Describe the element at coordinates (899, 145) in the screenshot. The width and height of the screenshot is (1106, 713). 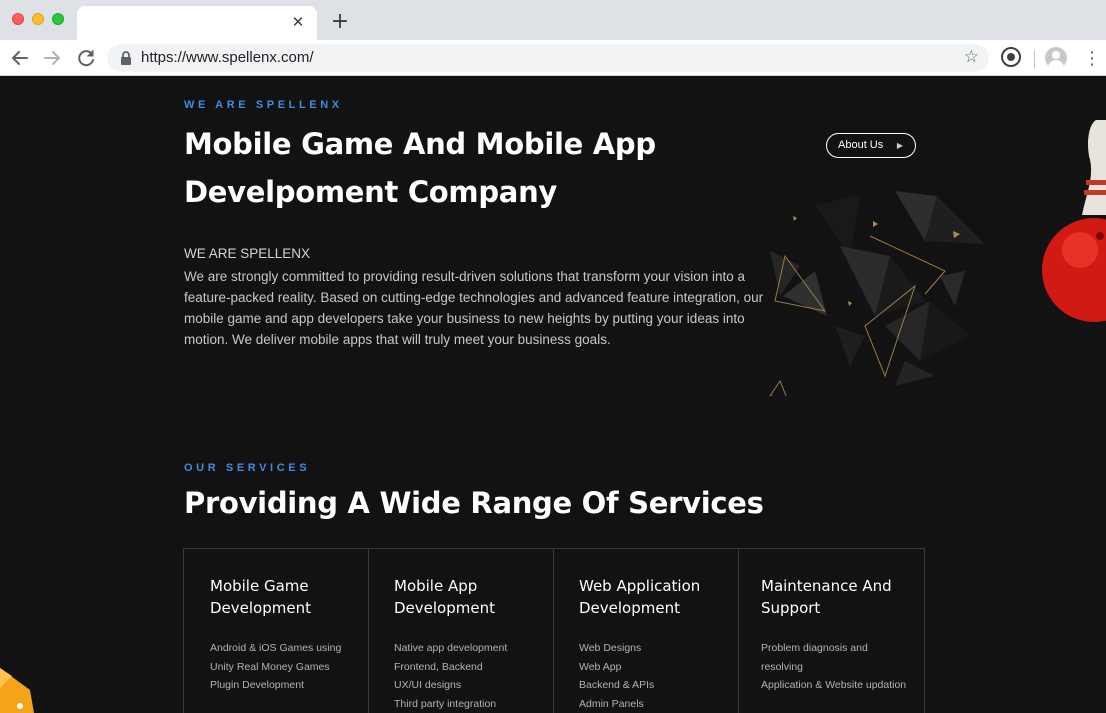
I see `play-arrow-icon: ▶` at that location.